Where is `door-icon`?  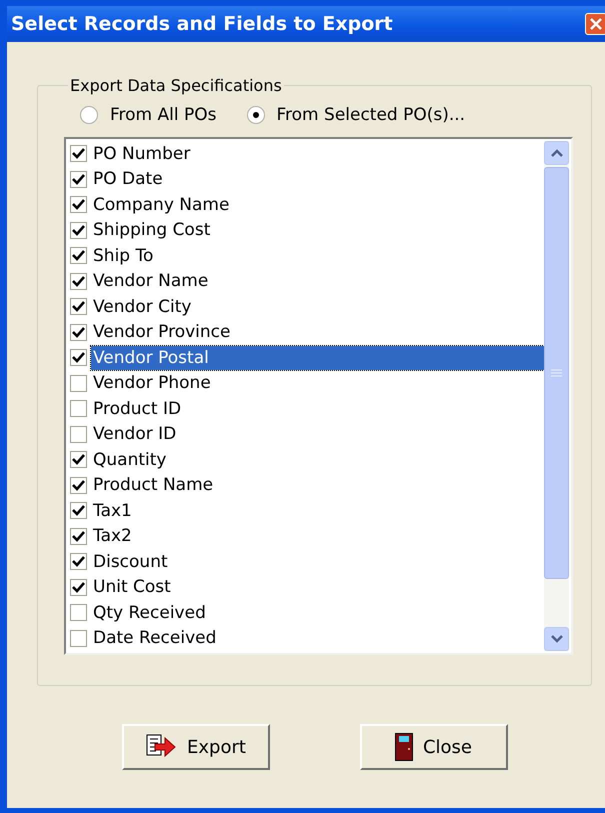
door-icon is located at coordinates (403, 747).